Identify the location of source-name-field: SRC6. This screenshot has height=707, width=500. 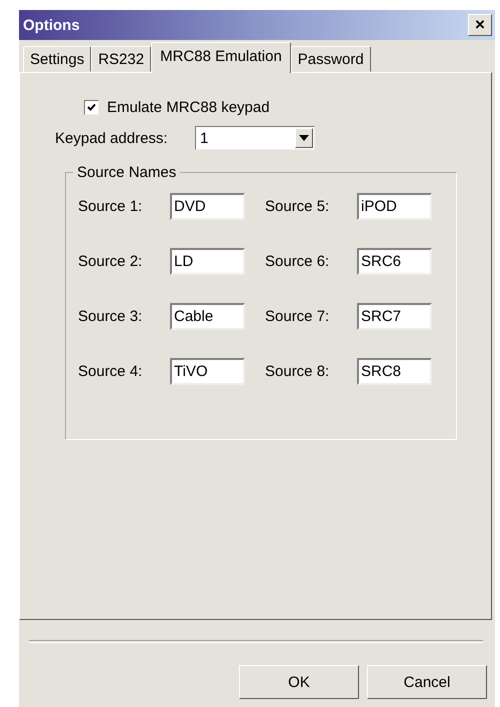
(394, 261).